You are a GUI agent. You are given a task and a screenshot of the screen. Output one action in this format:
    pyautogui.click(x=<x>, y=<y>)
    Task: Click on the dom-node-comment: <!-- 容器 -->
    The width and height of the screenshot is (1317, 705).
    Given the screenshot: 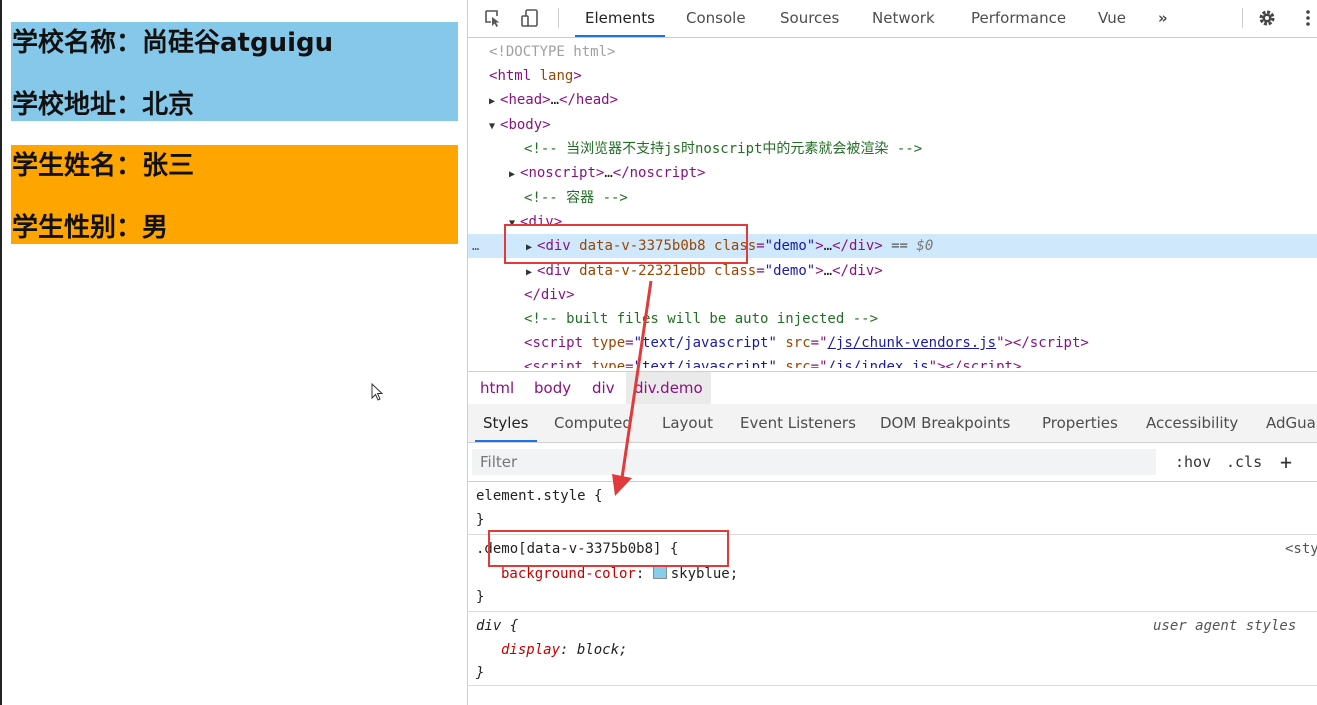 What is the action you would take?
    pyautogui.click(x=892, y=198)
    